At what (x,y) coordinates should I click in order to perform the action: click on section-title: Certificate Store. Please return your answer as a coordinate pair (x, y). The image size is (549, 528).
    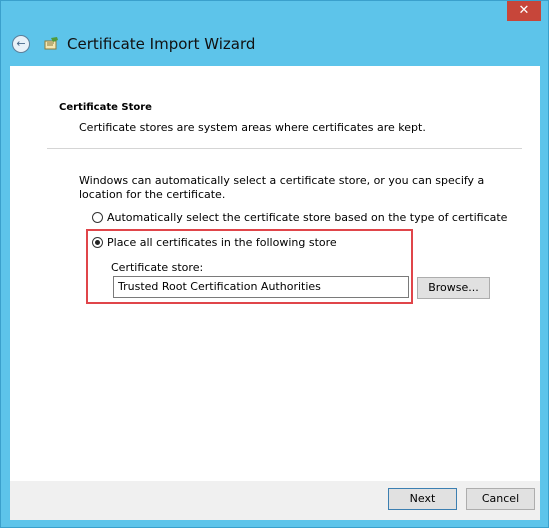
    Looking at the image, I should click on (105, 107).